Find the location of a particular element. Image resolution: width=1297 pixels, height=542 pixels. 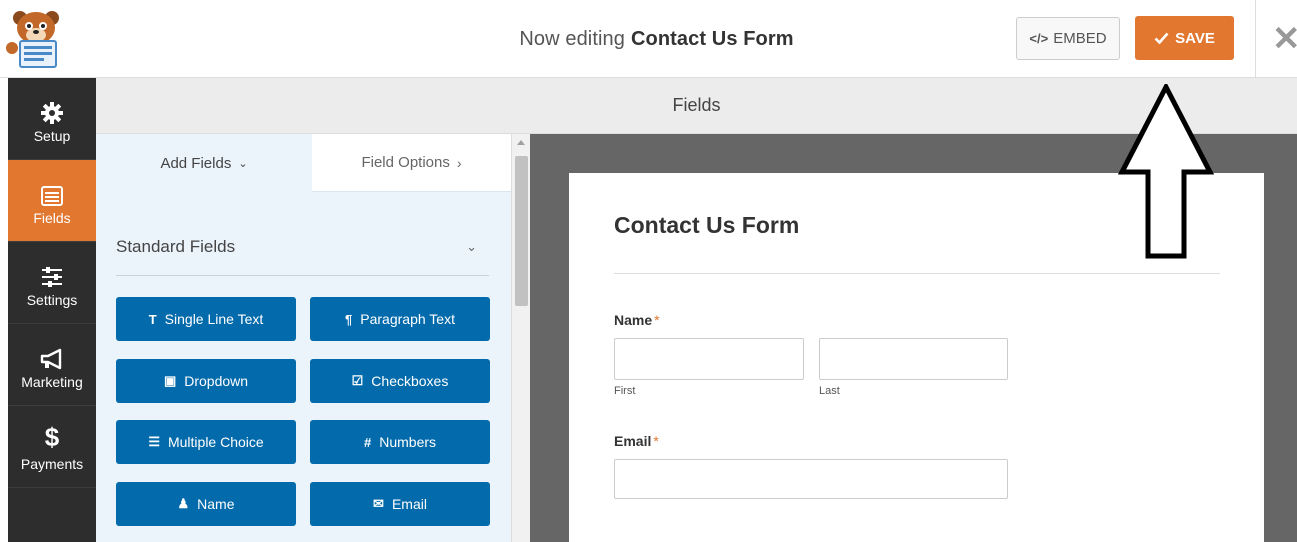

hash-icon: # is located at coordinates (367, 442).